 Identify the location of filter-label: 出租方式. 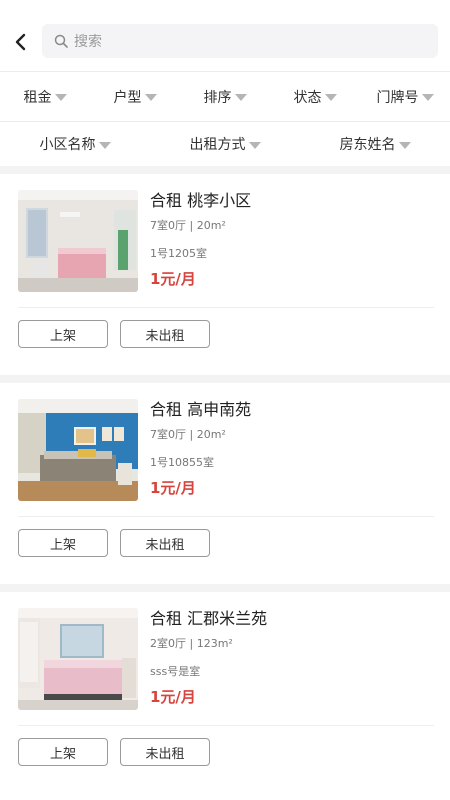
(217, 145).